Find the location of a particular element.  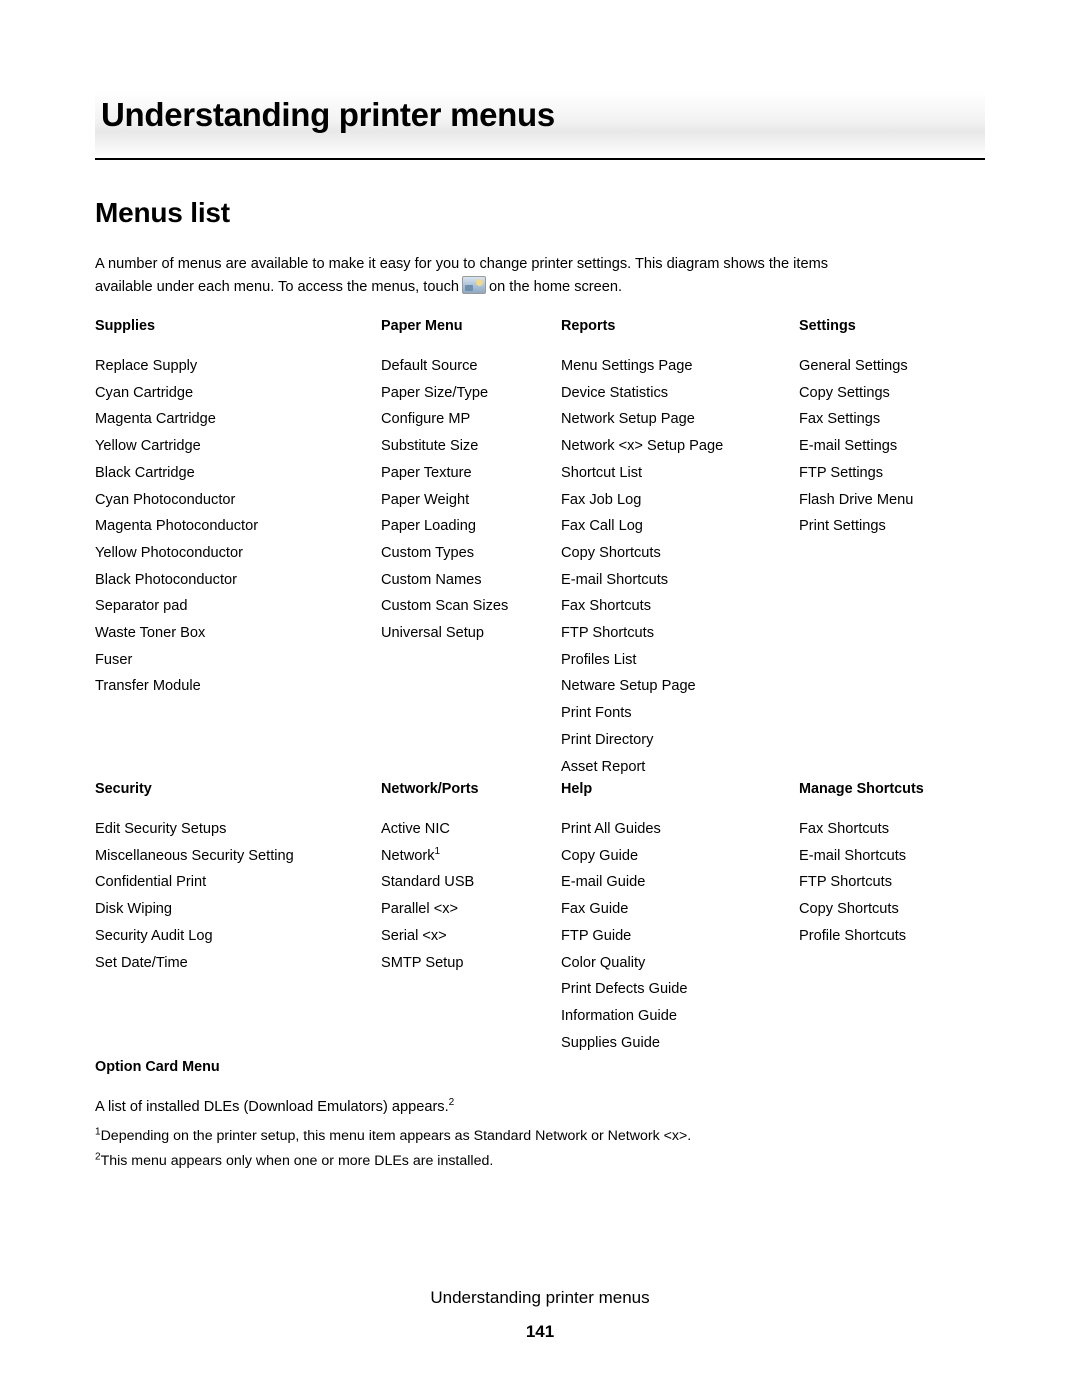

column-heading-option-card-menu: Option Card Menu is located at coordinates (157, 1067).